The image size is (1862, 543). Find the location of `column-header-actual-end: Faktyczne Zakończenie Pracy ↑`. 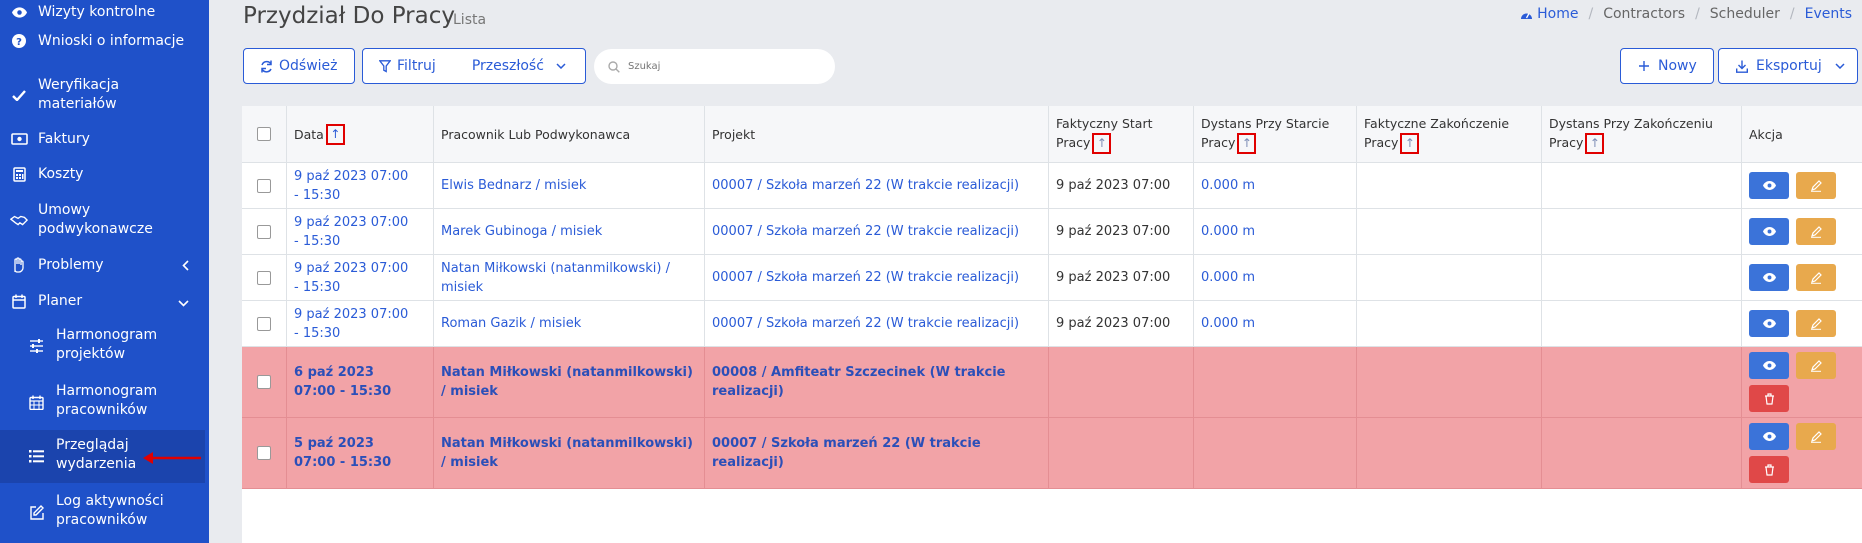

column-header-actual-end: Faktyczne Zakończenie Pracy ↑ is located at coordinates (1449, 134).